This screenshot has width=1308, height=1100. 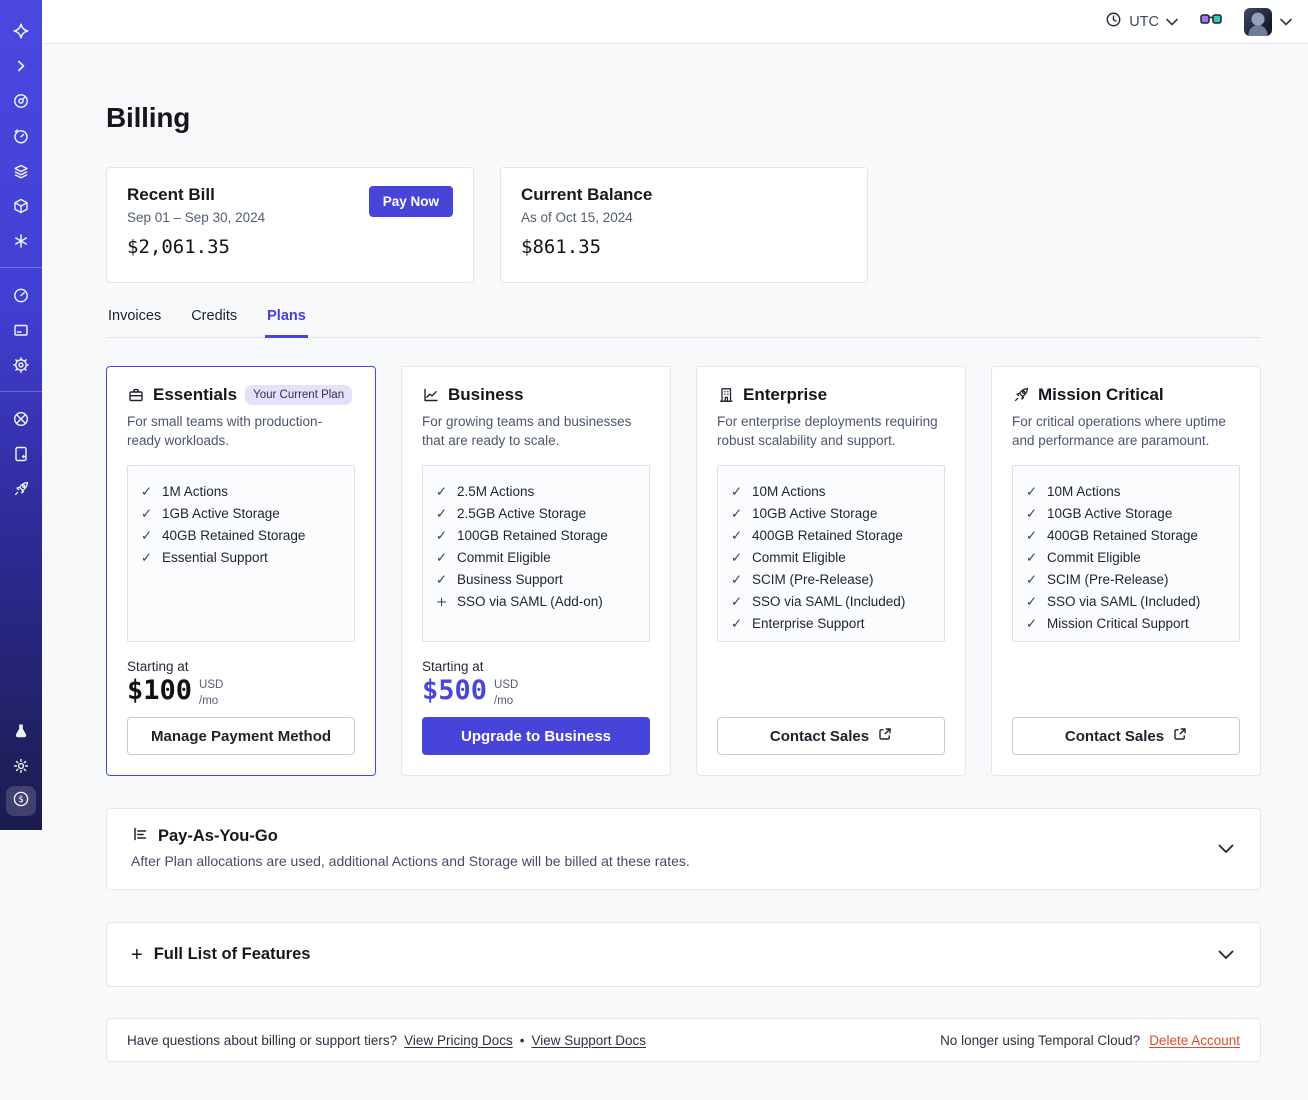 I want to click on feature-row: ✓ Essential Support, so click(x=241, y=558).